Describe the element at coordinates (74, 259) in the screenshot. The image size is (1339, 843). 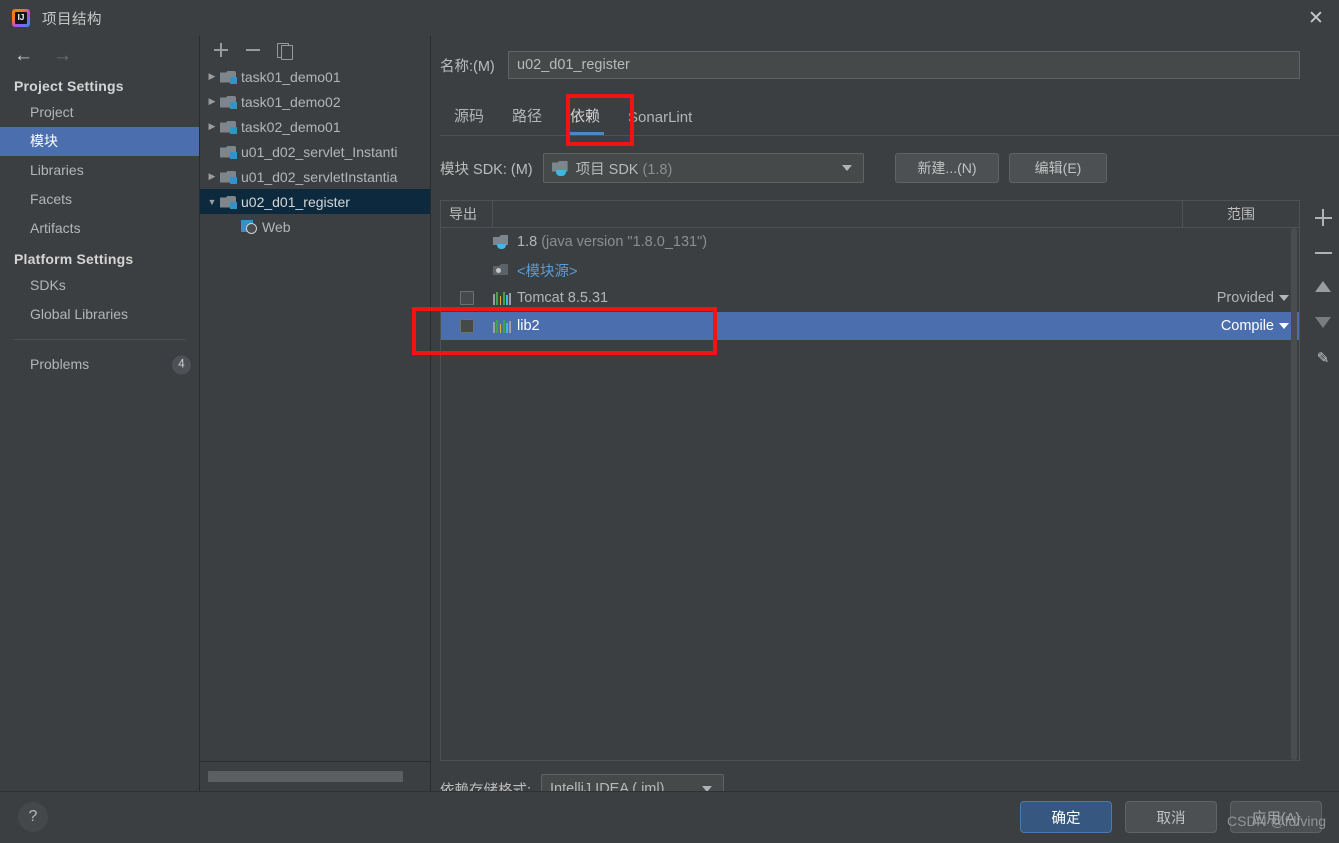
I see `nav-group-platform-settings: Platform Settings` at that location.